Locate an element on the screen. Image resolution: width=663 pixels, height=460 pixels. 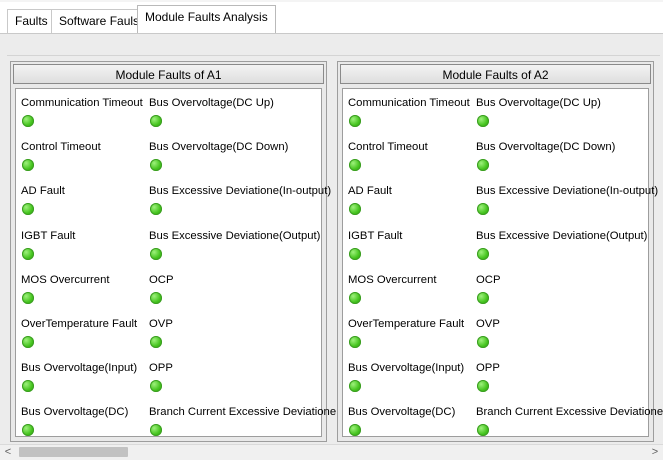
horizontal-scrollbar: < > is located at coordinates (331, 452).